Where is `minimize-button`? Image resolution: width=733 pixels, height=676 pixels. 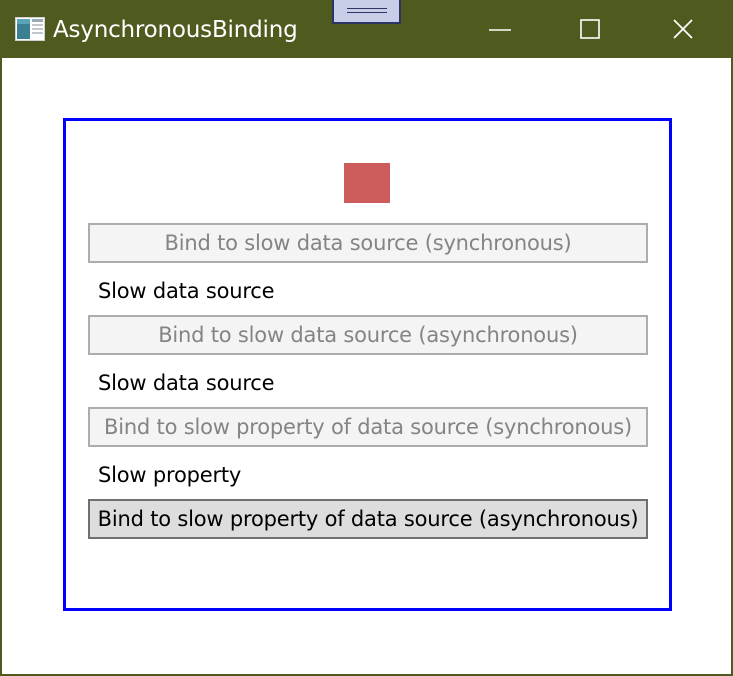
minimize-button is located at coordinates (501, 29).